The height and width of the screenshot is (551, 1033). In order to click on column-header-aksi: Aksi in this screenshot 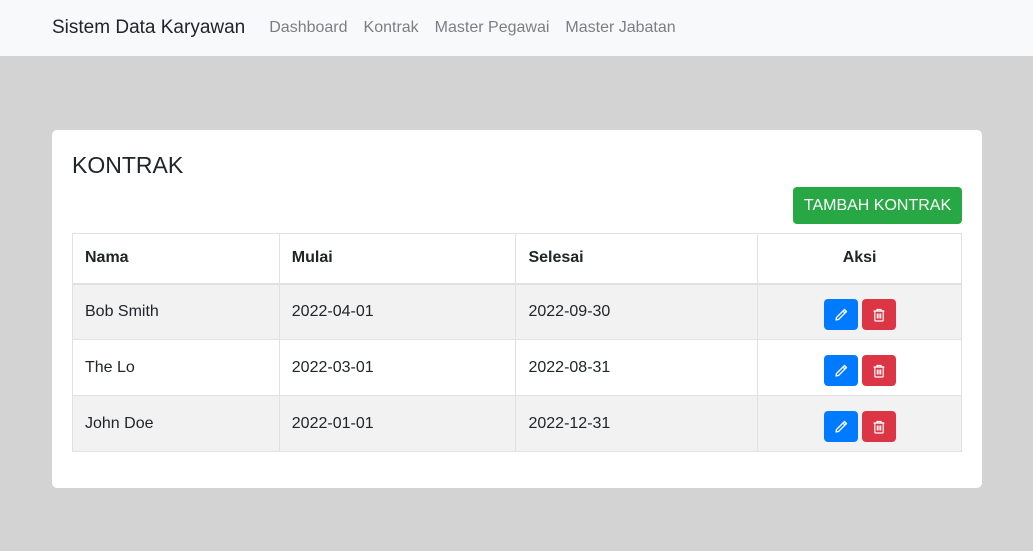, I will do `click(859, 259)`.